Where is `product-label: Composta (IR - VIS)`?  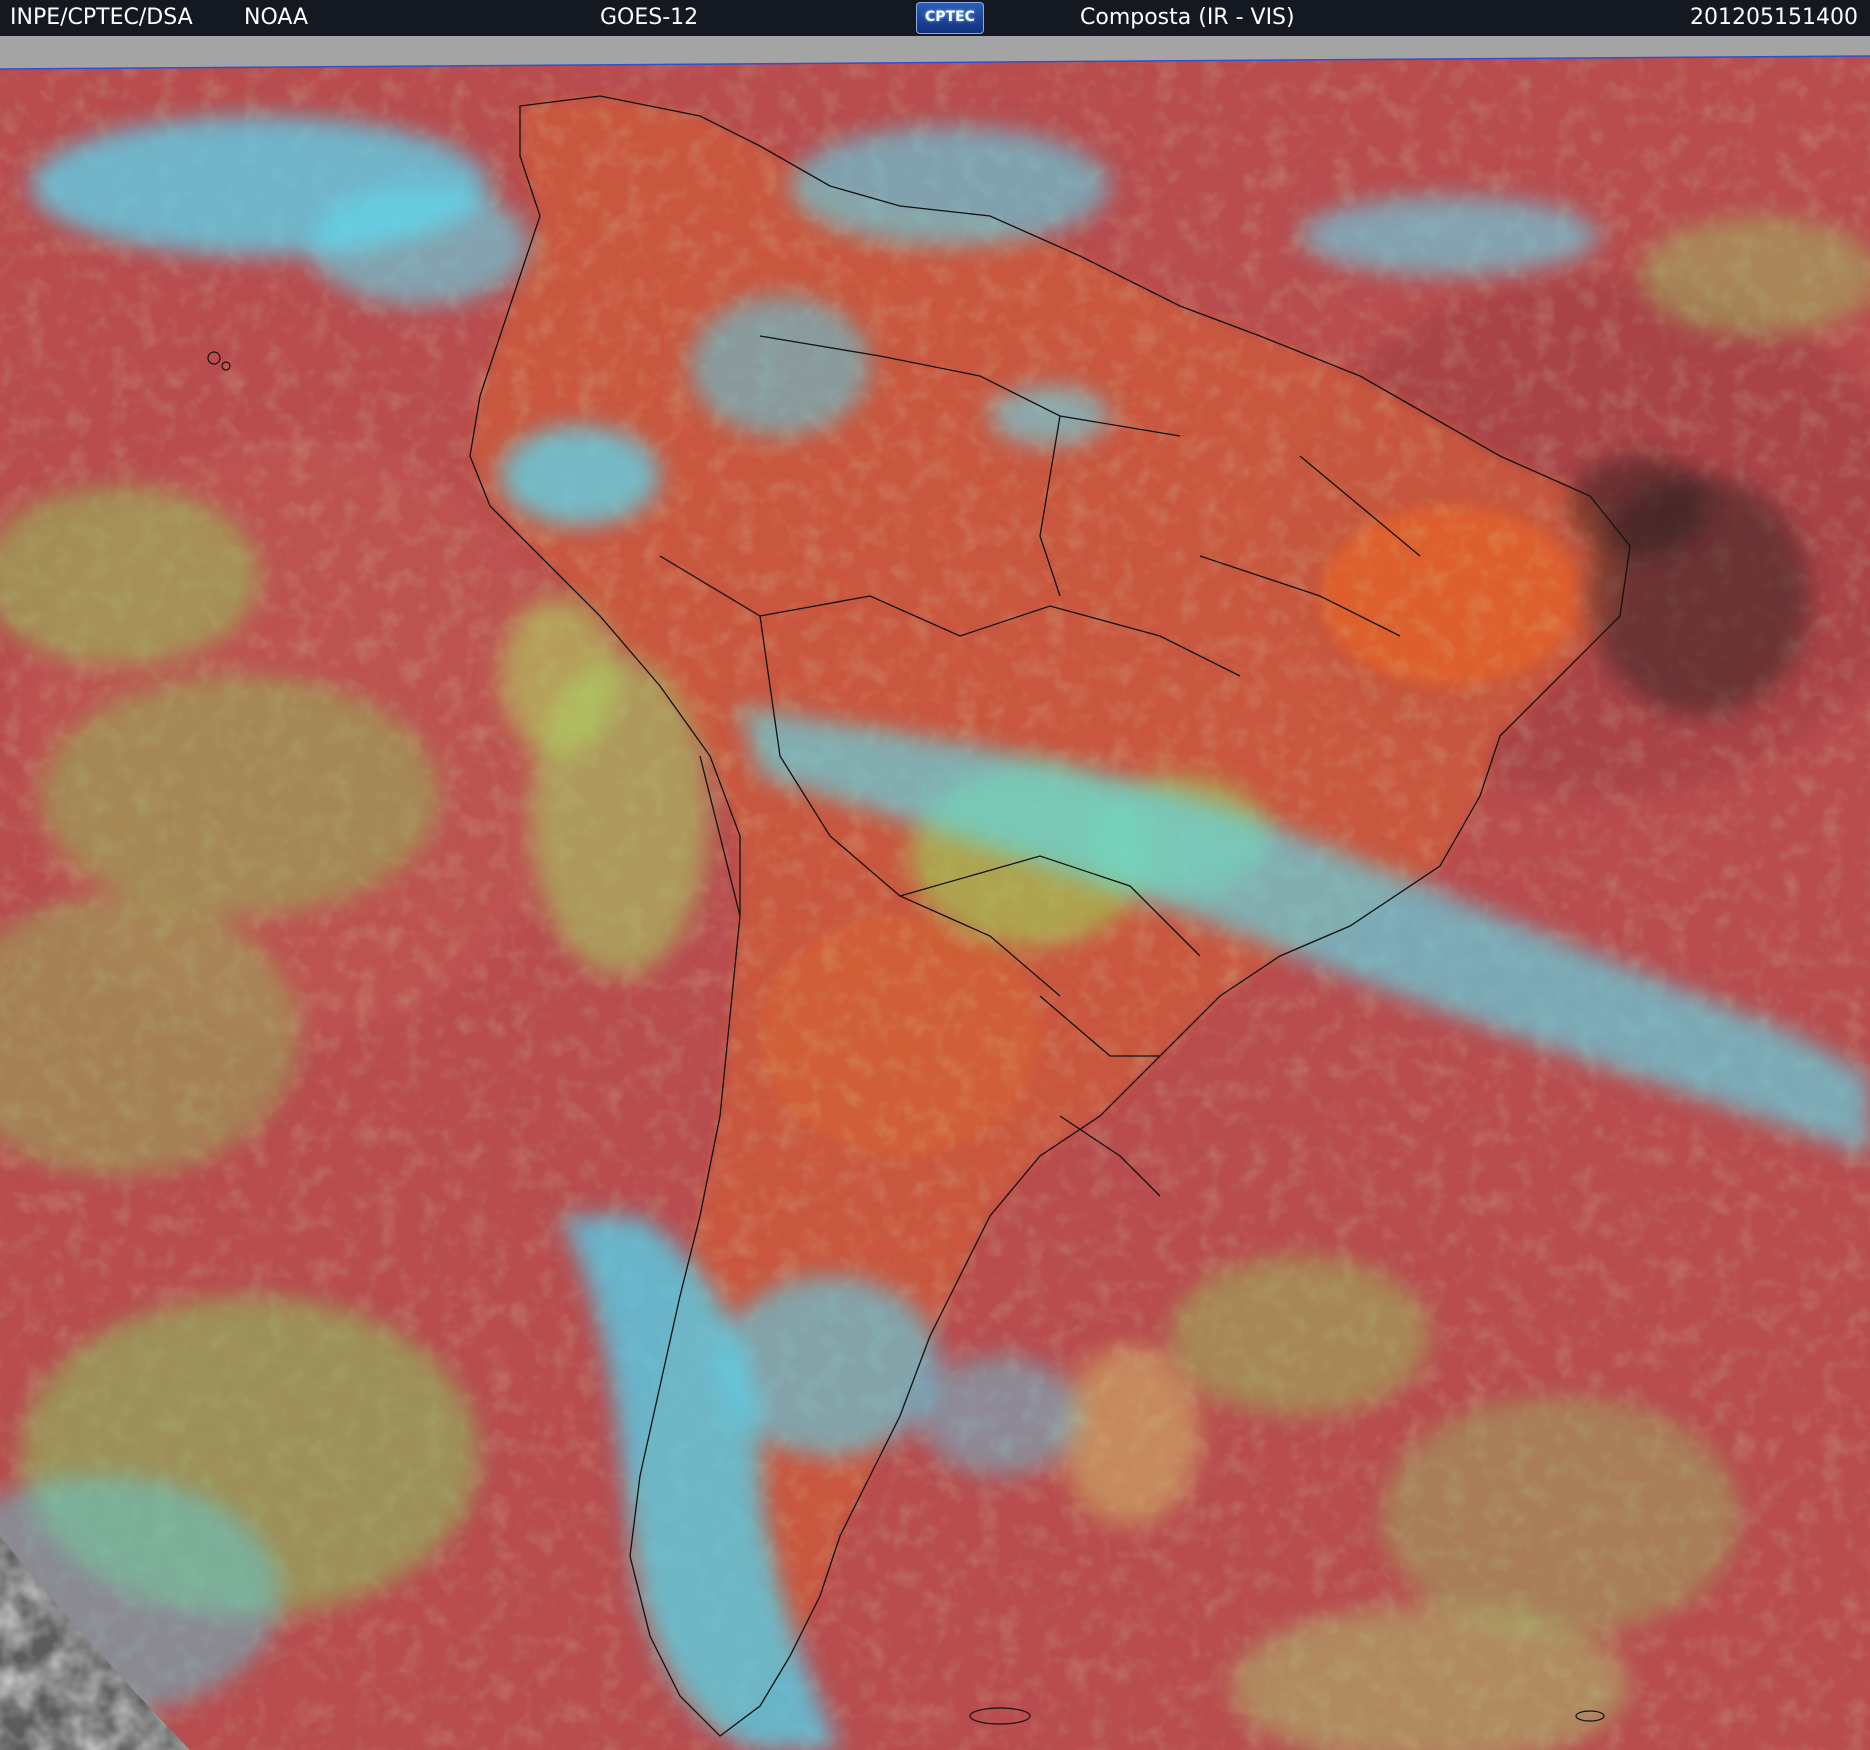
product-label: Composta (IR - VIS) is located at coordinates (1187, 17).